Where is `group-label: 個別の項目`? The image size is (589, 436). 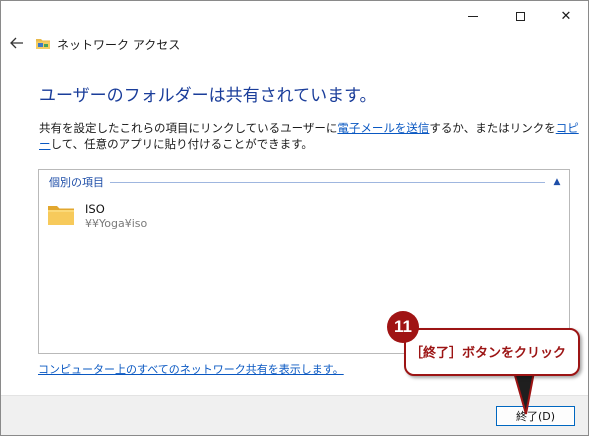 group-label: 個別の項目 is located at coordinates (76, 182).